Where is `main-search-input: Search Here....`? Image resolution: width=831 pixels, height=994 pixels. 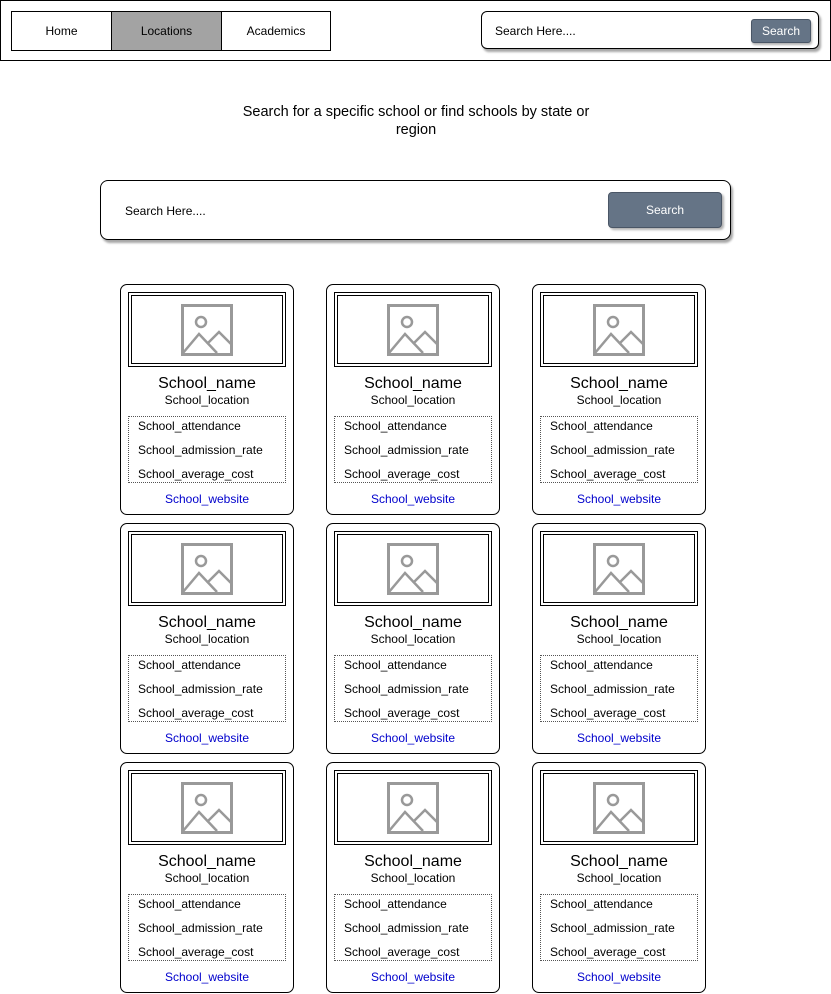 main-search-input: Search Here.... is located at coordinates (165, 211).